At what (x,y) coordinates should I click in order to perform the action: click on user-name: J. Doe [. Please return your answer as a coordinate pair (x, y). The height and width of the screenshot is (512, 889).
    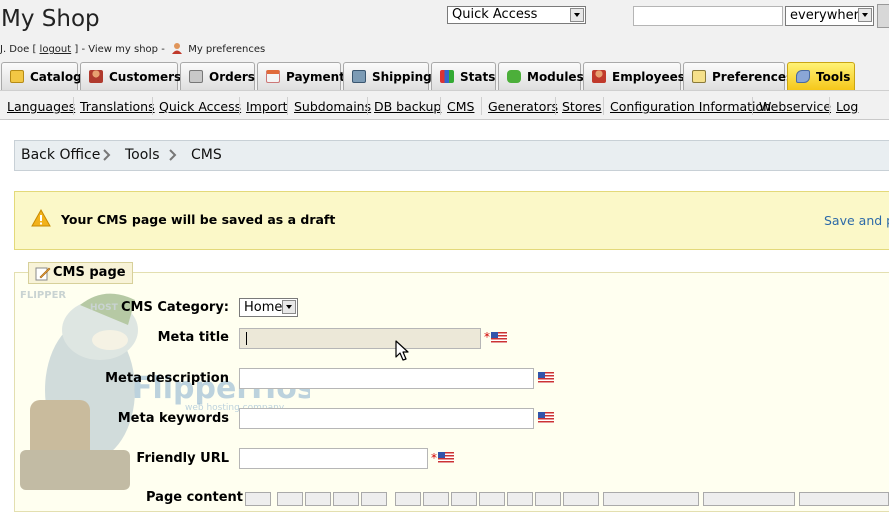
    Looking at the image, I should click on (18, 49).